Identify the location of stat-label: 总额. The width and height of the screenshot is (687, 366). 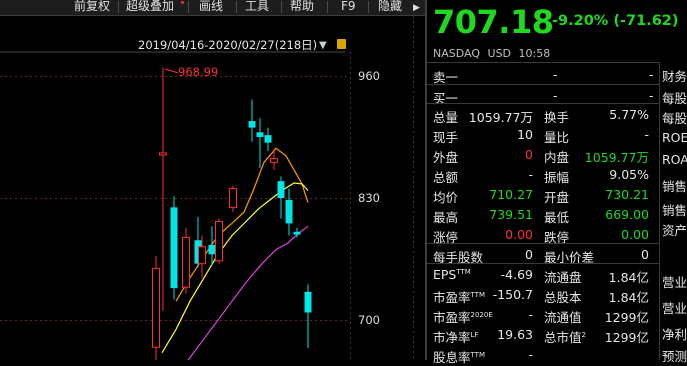
(446, 177).